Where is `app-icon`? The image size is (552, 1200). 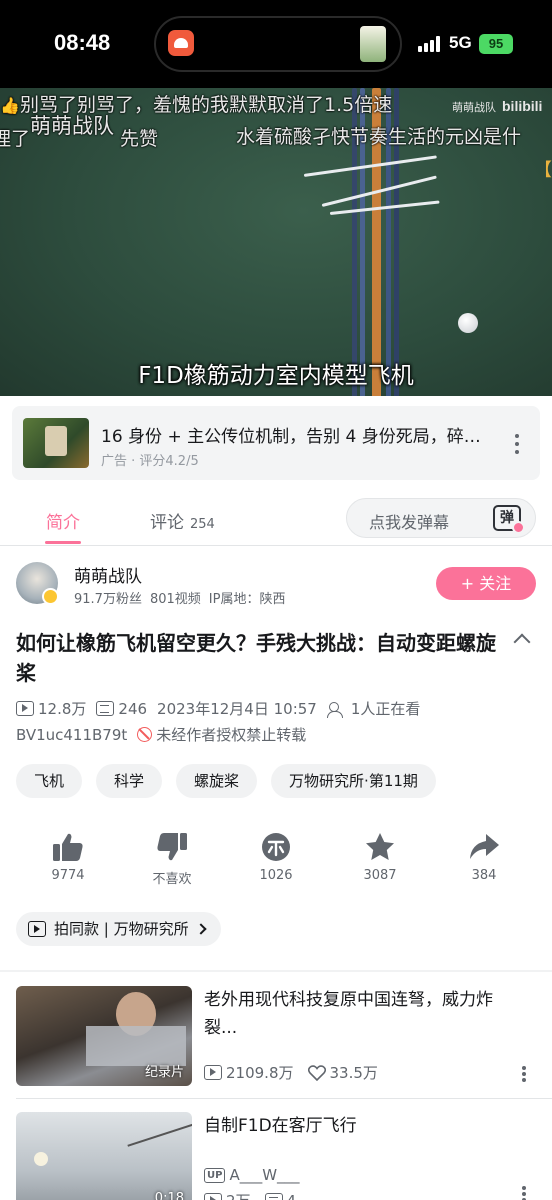 app-icon is located at coordinates (181, 43).